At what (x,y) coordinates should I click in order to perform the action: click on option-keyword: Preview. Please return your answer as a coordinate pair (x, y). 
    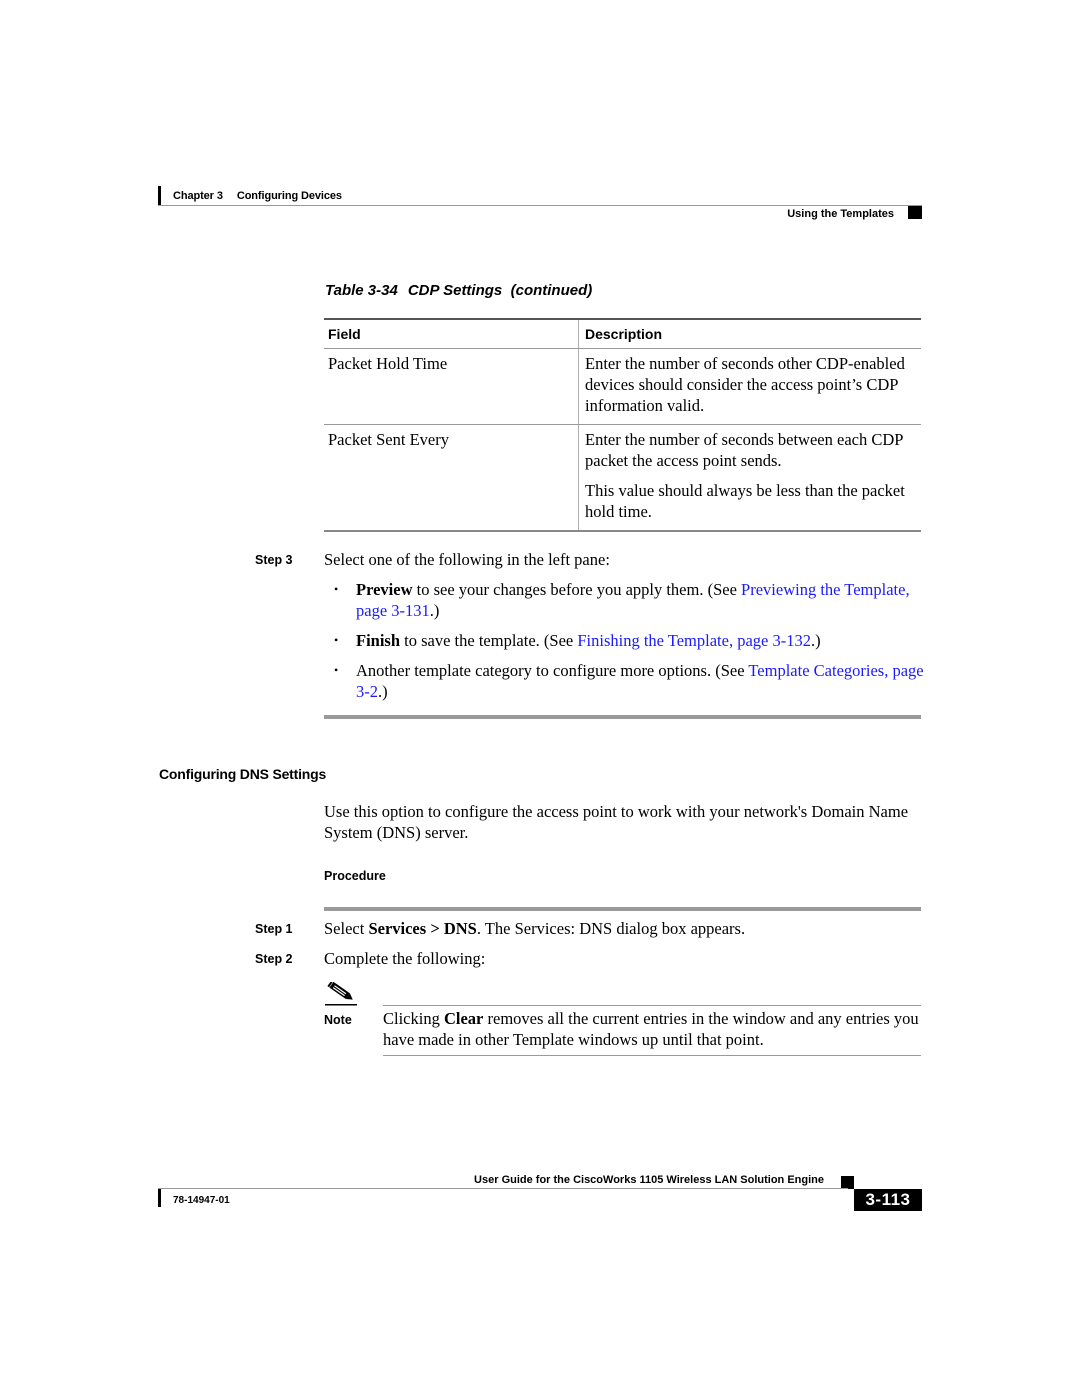
    Looking at the image, I should click on (384, 589).